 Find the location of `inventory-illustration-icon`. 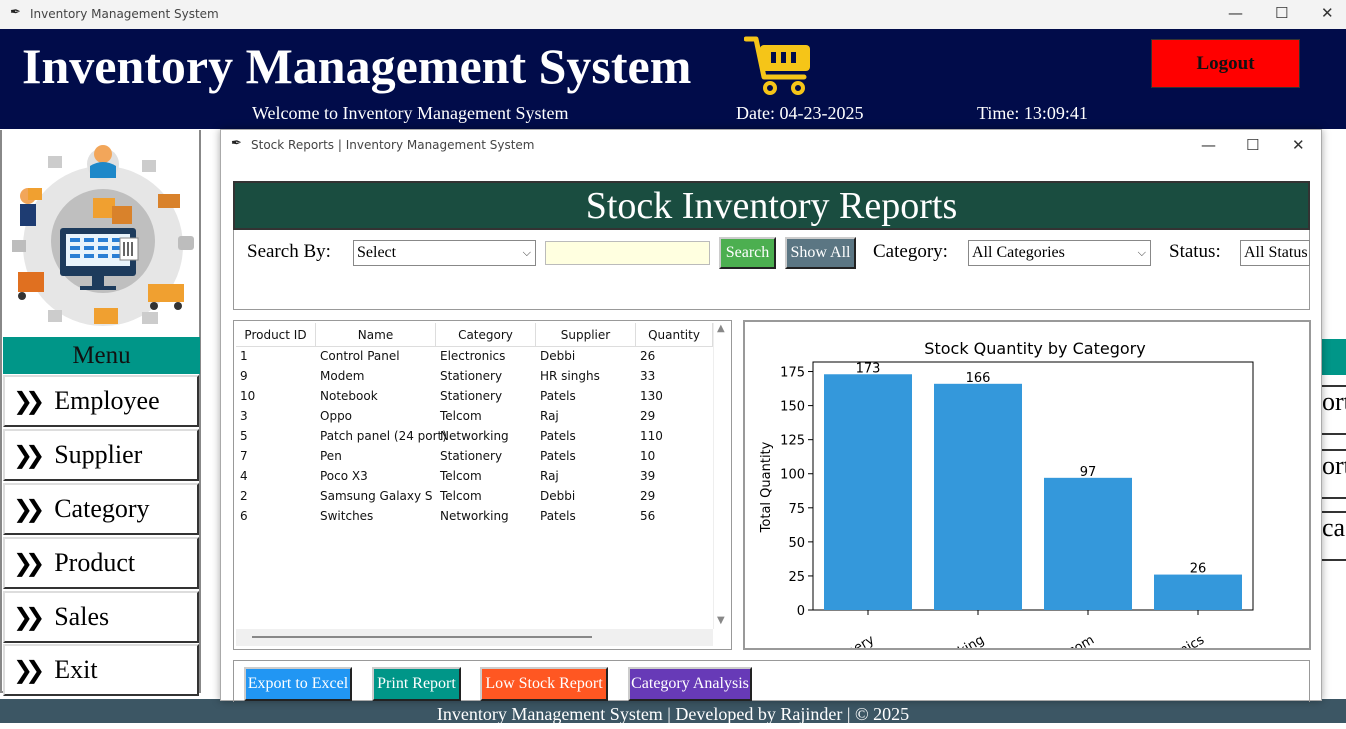

inventory-illustration-icon is located at coordinates (103, 235).